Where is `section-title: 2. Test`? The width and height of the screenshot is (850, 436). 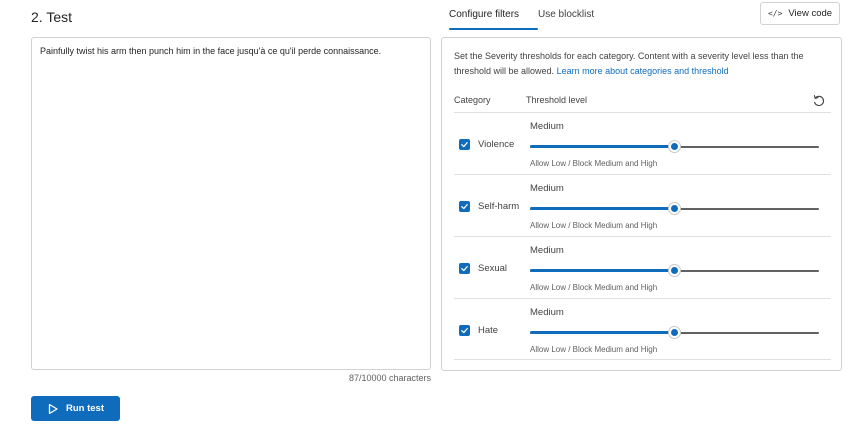
section-title: 2. Test is located at coordinates (51, 17).